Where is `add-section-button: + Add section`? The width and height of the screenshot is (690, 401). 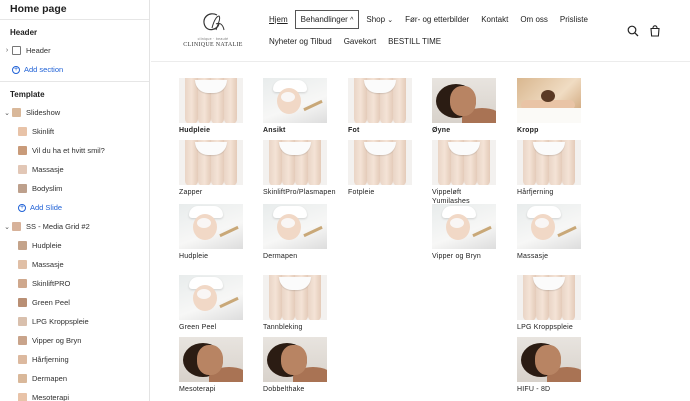
add-section-button: + Add section is located at coordinates (74, 69).